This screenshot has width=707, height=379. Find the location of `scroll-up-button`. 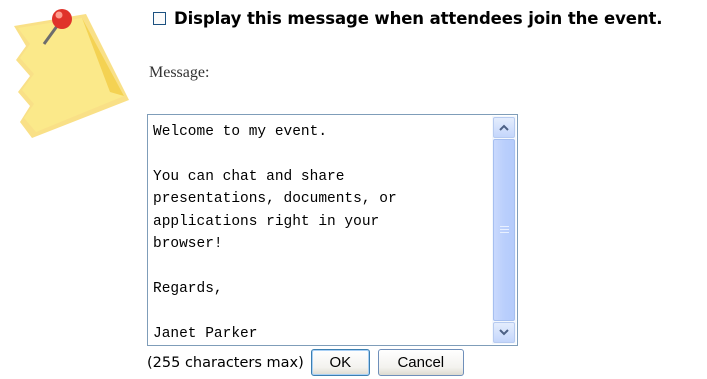

scroll-up-button is located at coordinates (504, 127).